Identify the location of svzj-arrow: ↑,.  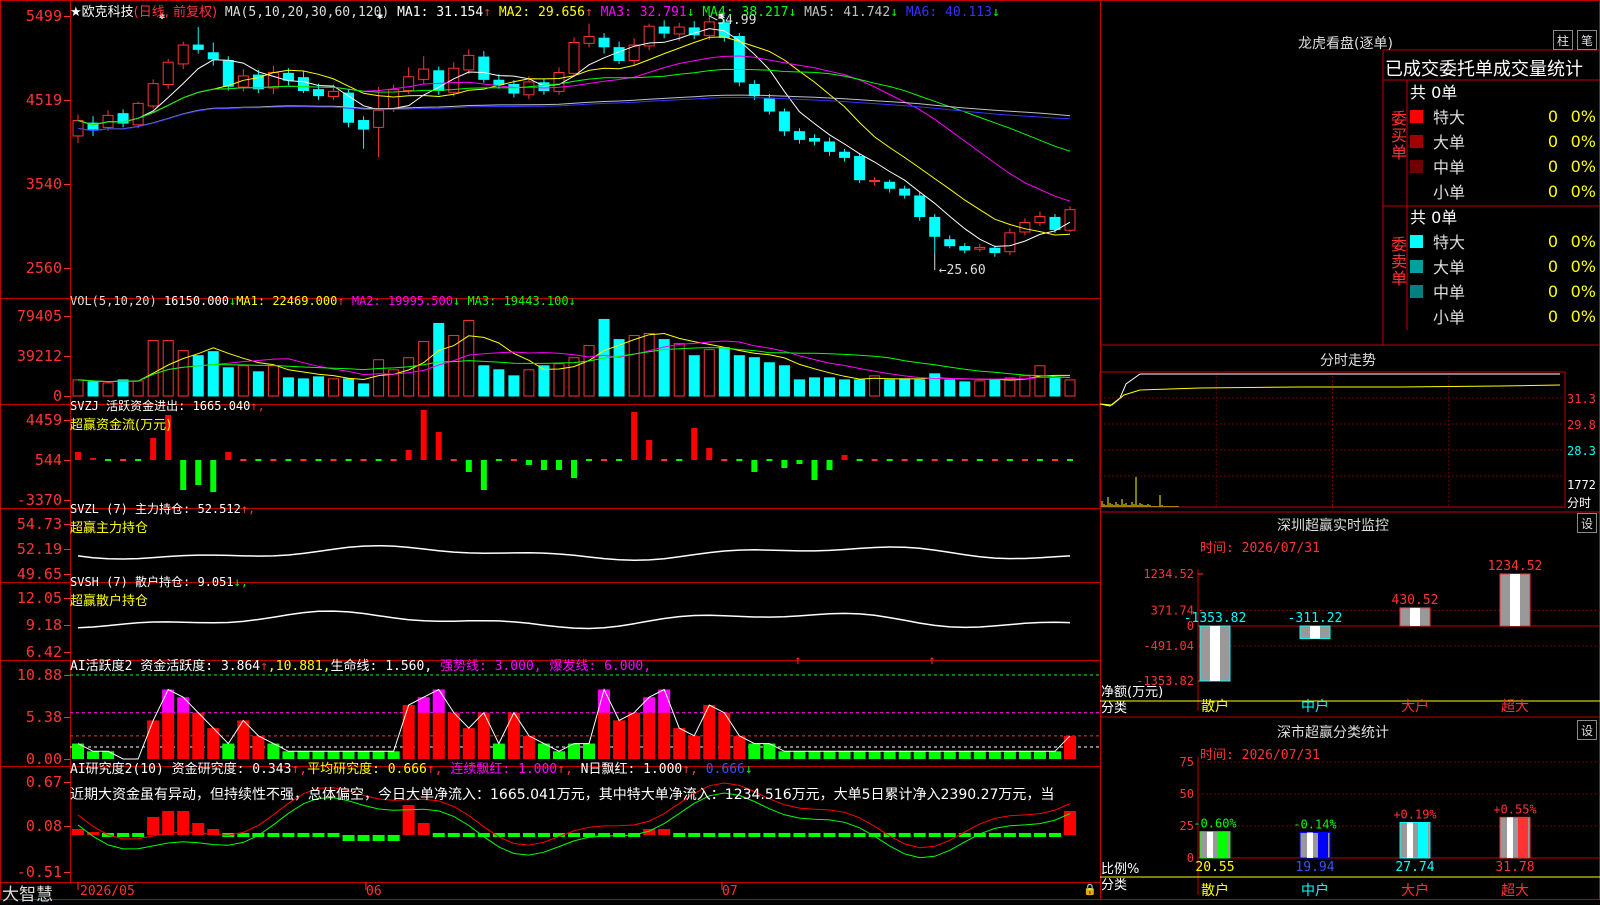
(257, 406).